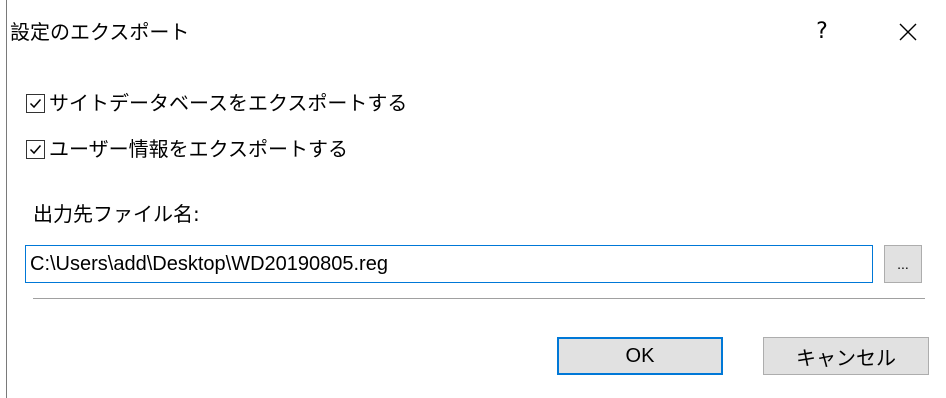  Describe the element at coordinates (449, 264) in the screenshot. I see `output-filename-input` at that location.